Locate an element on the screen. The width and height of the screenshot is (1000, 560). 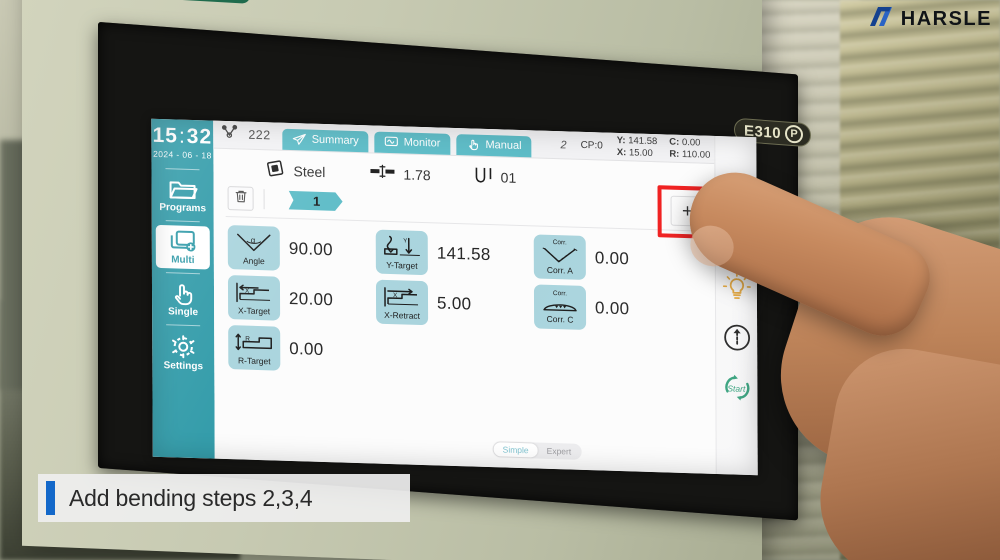
sidebar-divider is located at coordinates (182, 169).